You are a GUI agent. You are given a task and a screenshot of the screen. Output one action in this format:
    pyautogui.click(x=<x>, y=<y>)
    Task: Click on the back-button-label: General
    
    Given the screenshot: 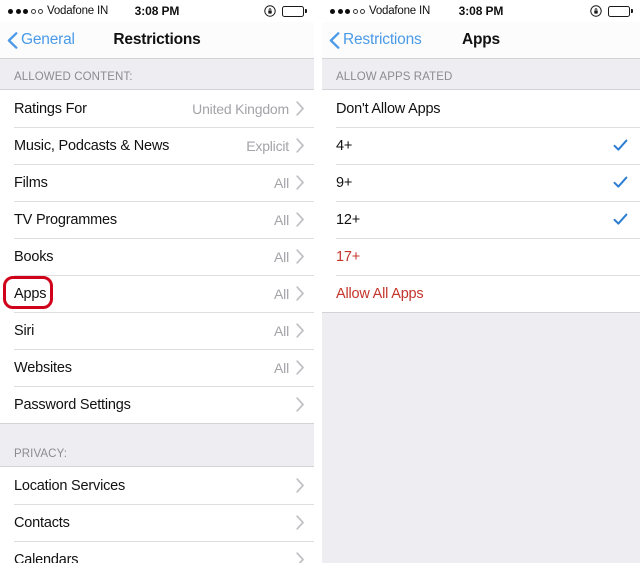 What is the action you would take?
    pyautogui.click(x=48, y=39)
    